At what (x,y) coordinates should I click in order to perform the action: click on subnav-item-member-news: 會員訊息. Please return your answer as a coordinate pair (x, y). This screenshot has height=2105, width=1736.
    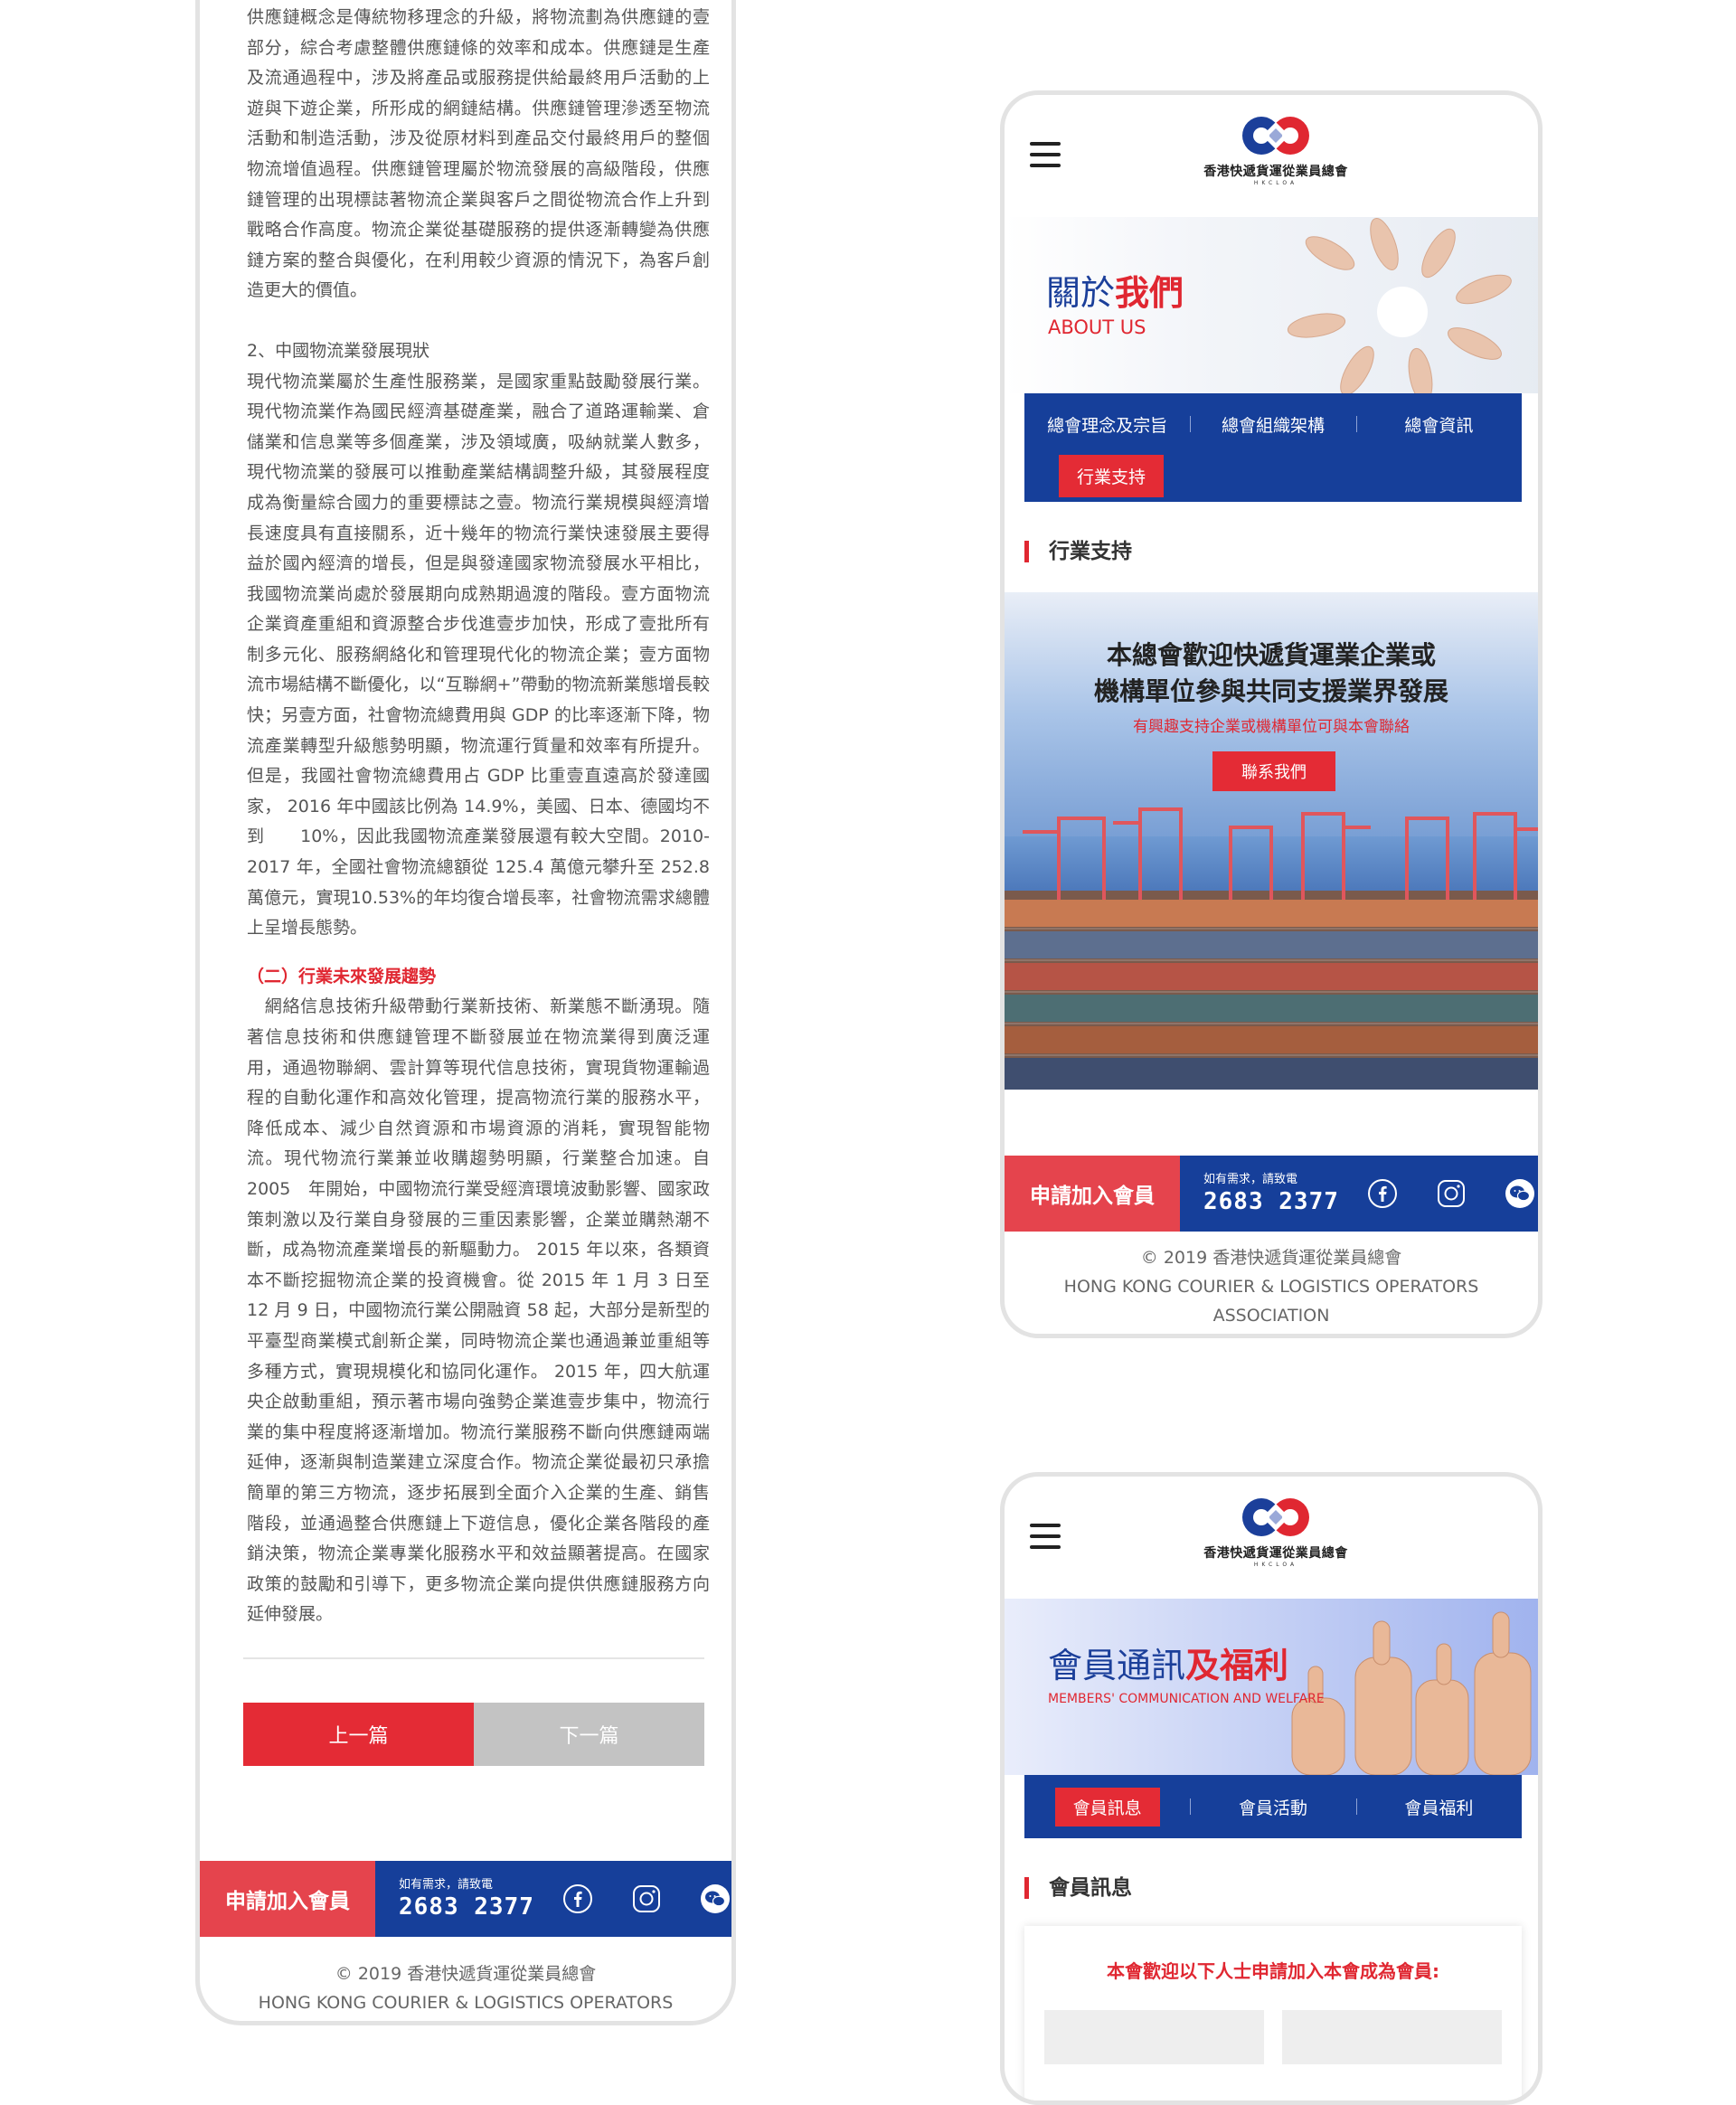
    Looking at the image, I should click on (1107, 1807).